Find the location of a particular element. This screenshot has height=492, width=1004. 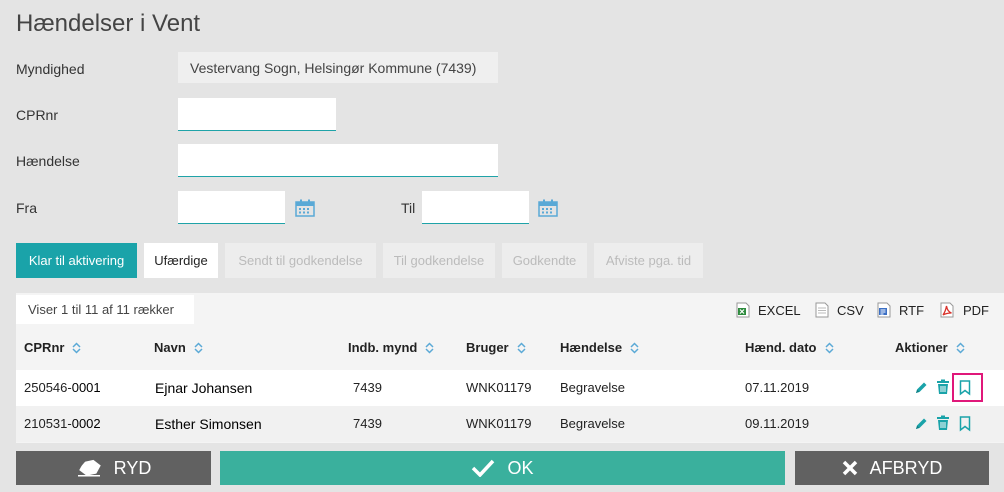

cpr-cell: 250546-0001 is located at coordinates (62, 387).